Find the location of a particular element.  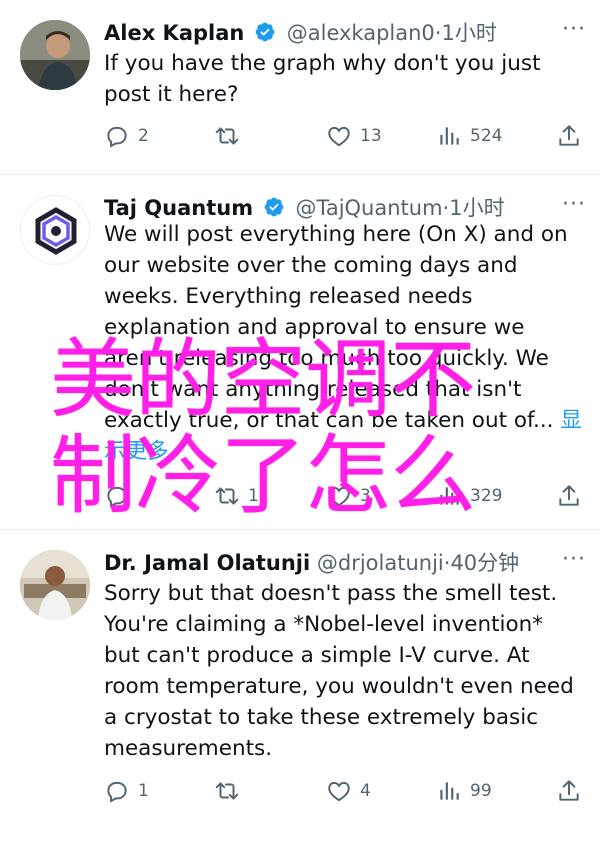

tweet-header: Alex Kaplan @alexkaplan0·1小时 is located at coordinates (300, 33).